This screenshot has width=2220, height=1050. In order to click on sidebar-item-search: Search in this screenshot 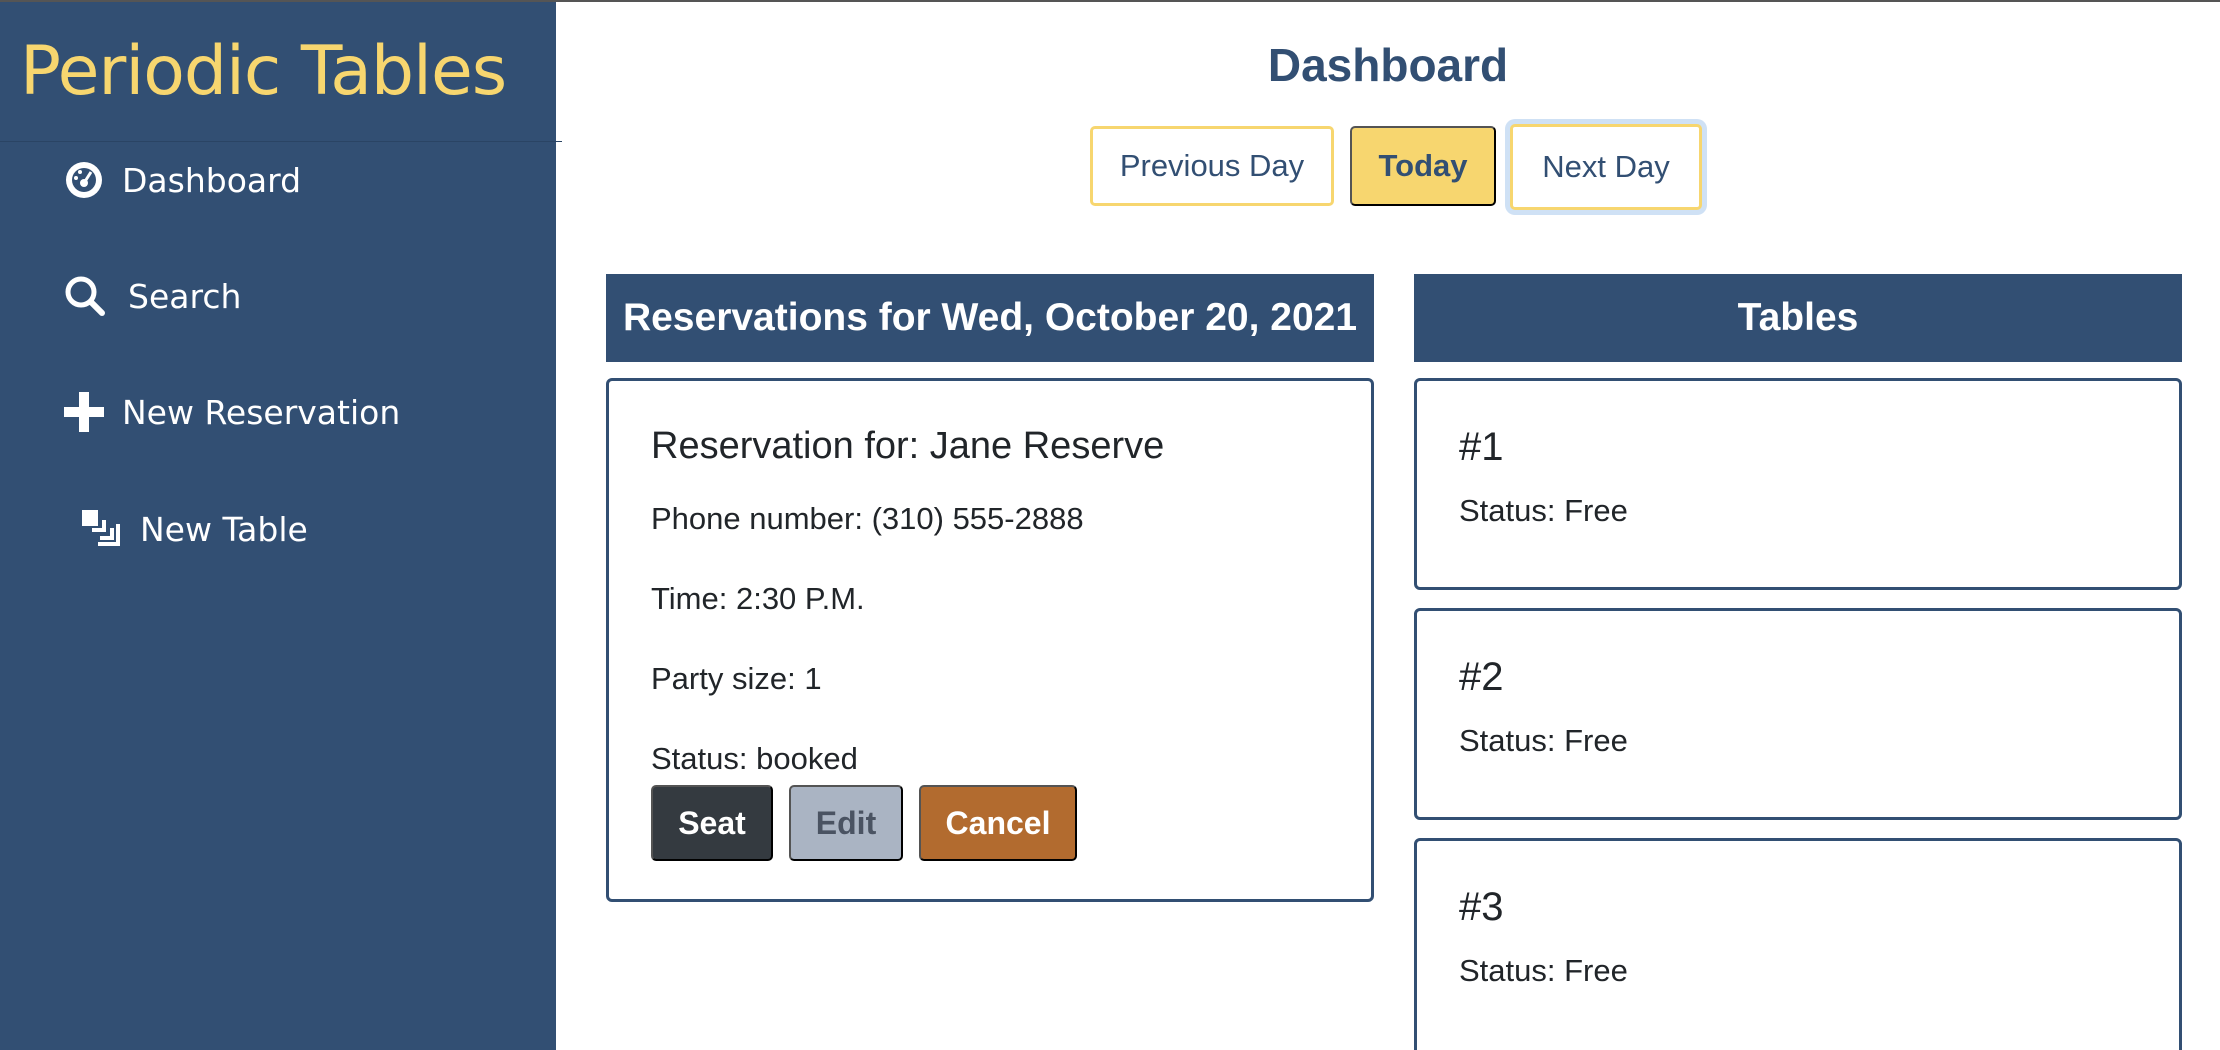, I will do `click(152, 296)`.